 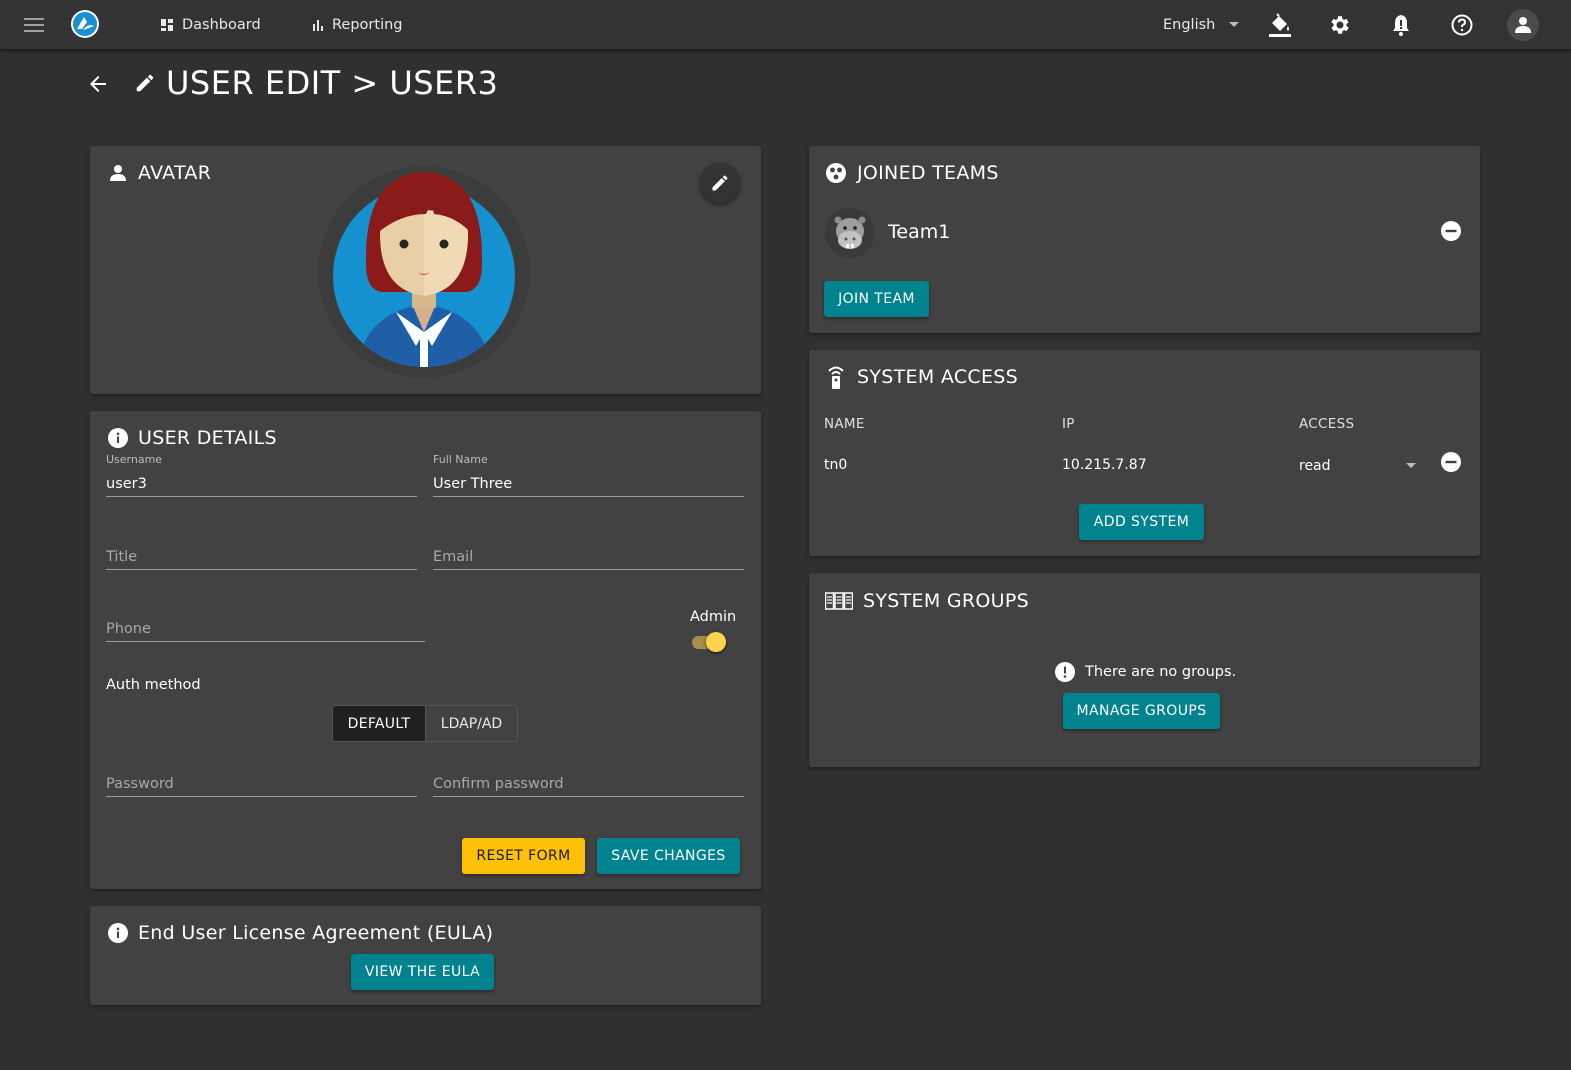 What do you see at coordinates (332, 83) in the screenshot?
I see `page-title-text: USER EDIT > USER3` at bounding box center [332, 83].